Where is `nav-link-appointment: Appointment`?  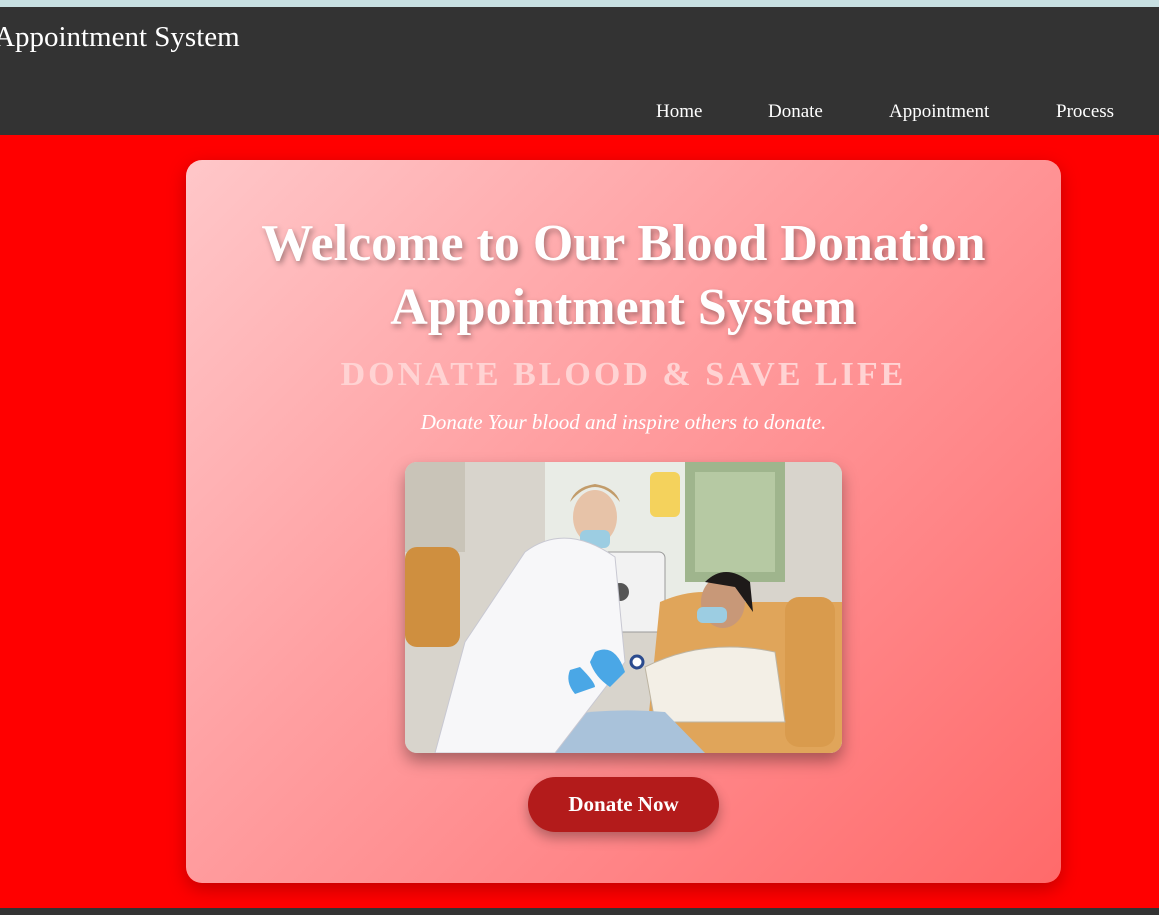 nav-link-appointment: Appointment is located at coordinates (939, 112).